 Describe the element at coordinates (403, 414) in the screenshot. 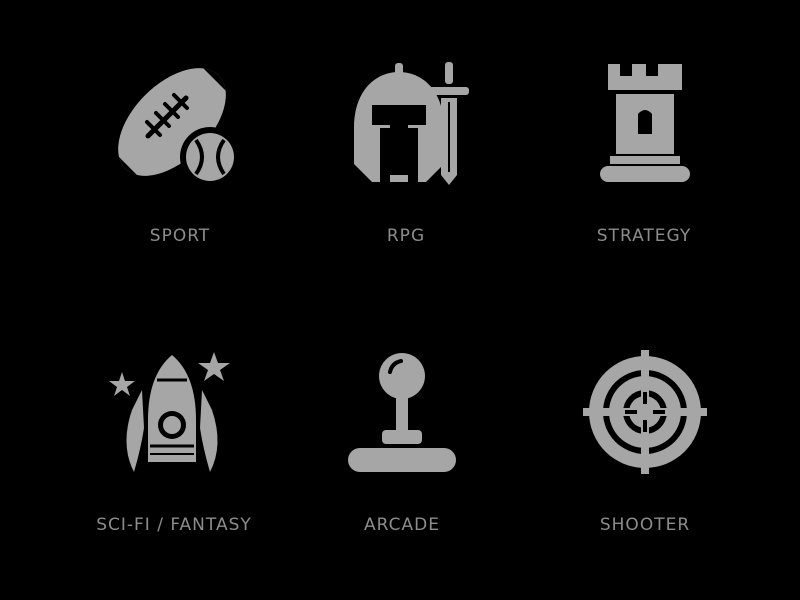

I see `joystick-icon` at that location.